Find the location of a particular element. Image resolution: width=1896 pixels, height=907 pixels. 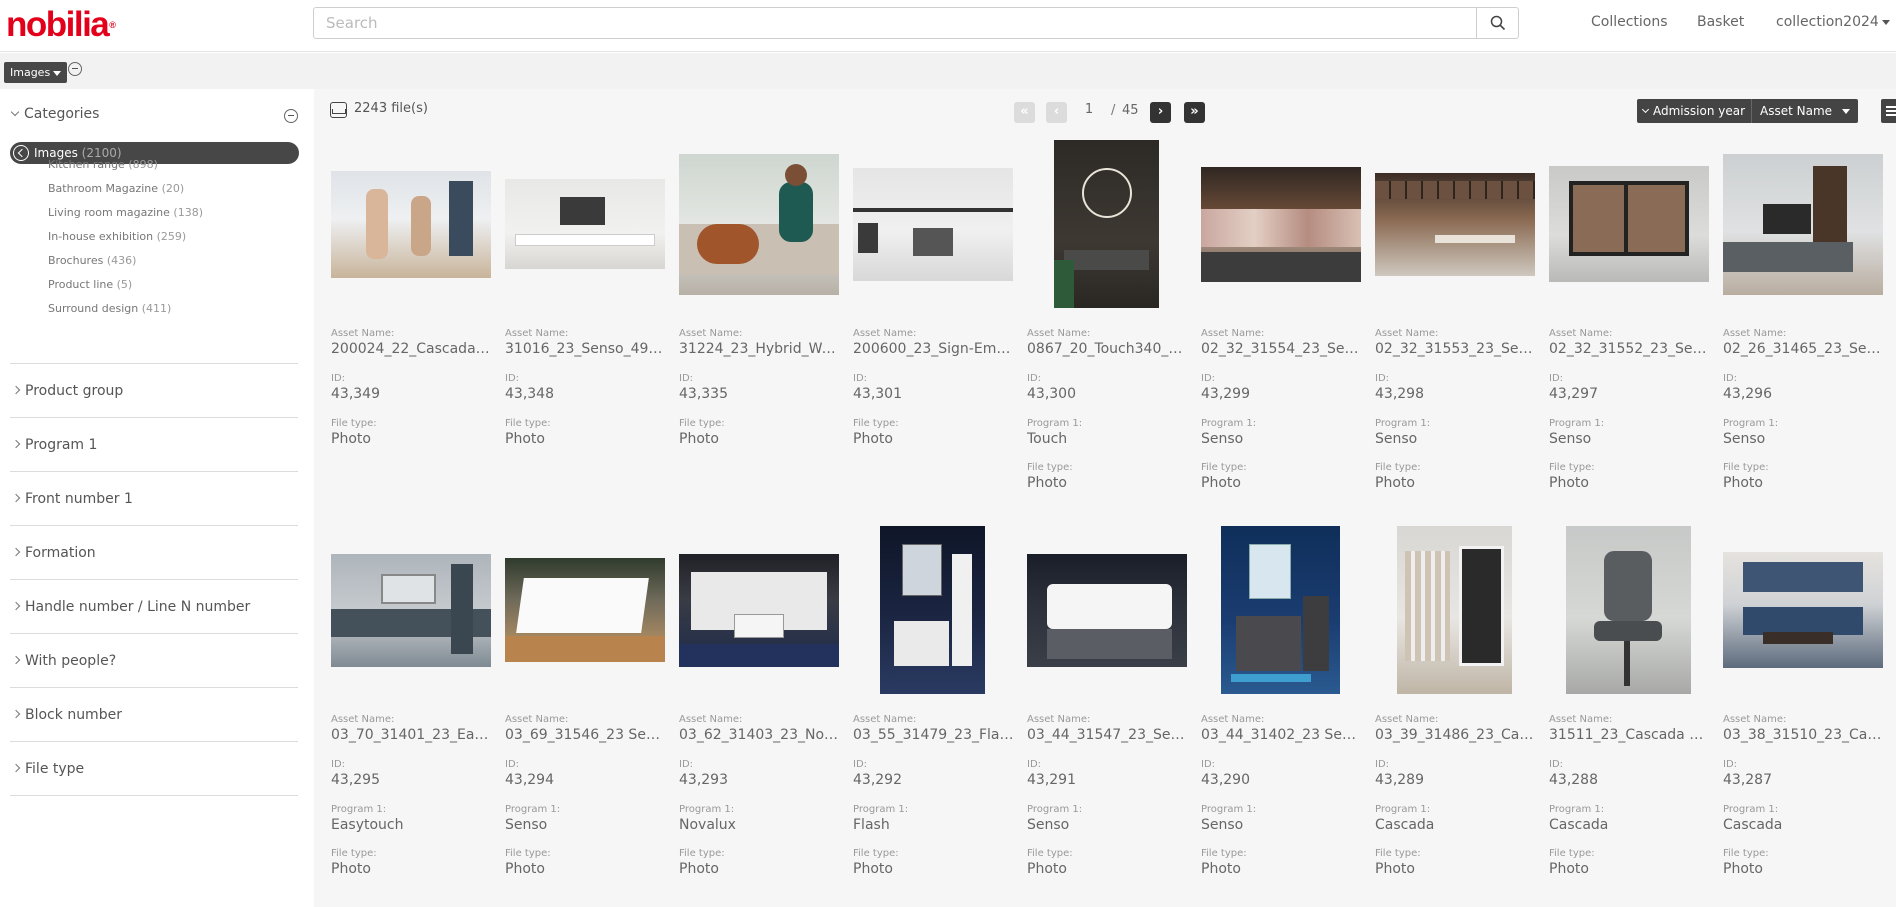

nav-collections: Collections is located at coordinates (1629, 22).